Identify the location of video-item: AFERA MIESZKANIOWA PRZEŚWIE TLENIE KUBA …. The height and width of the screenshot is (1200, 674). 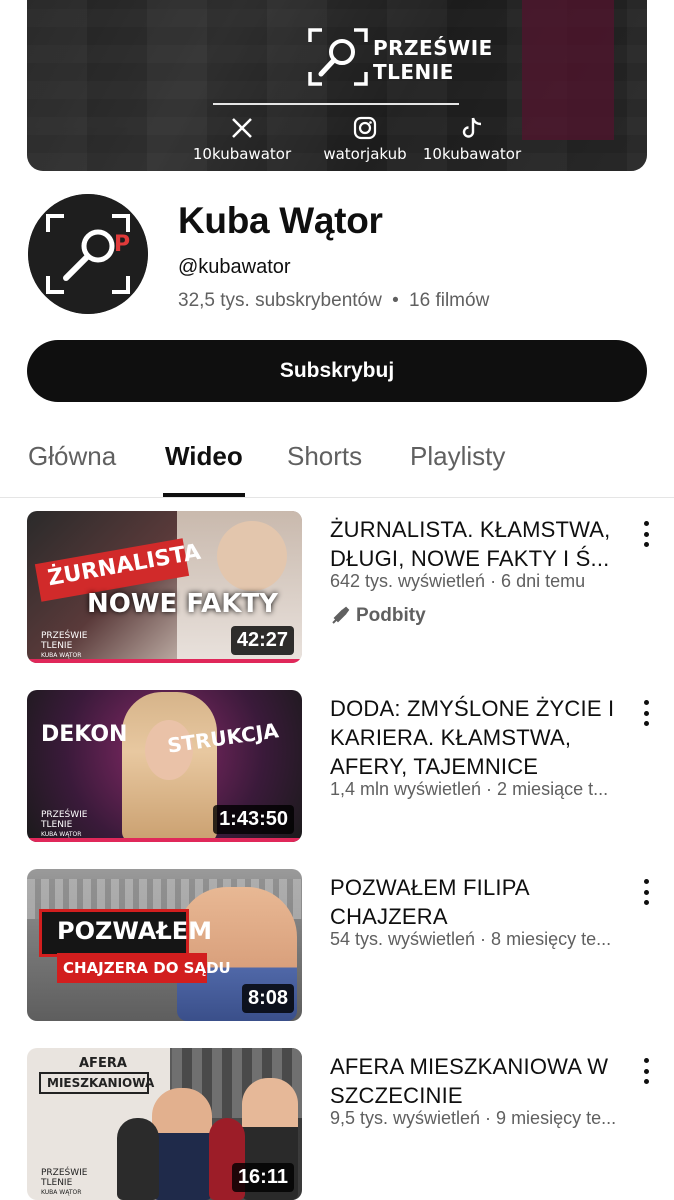
(337, 1124).